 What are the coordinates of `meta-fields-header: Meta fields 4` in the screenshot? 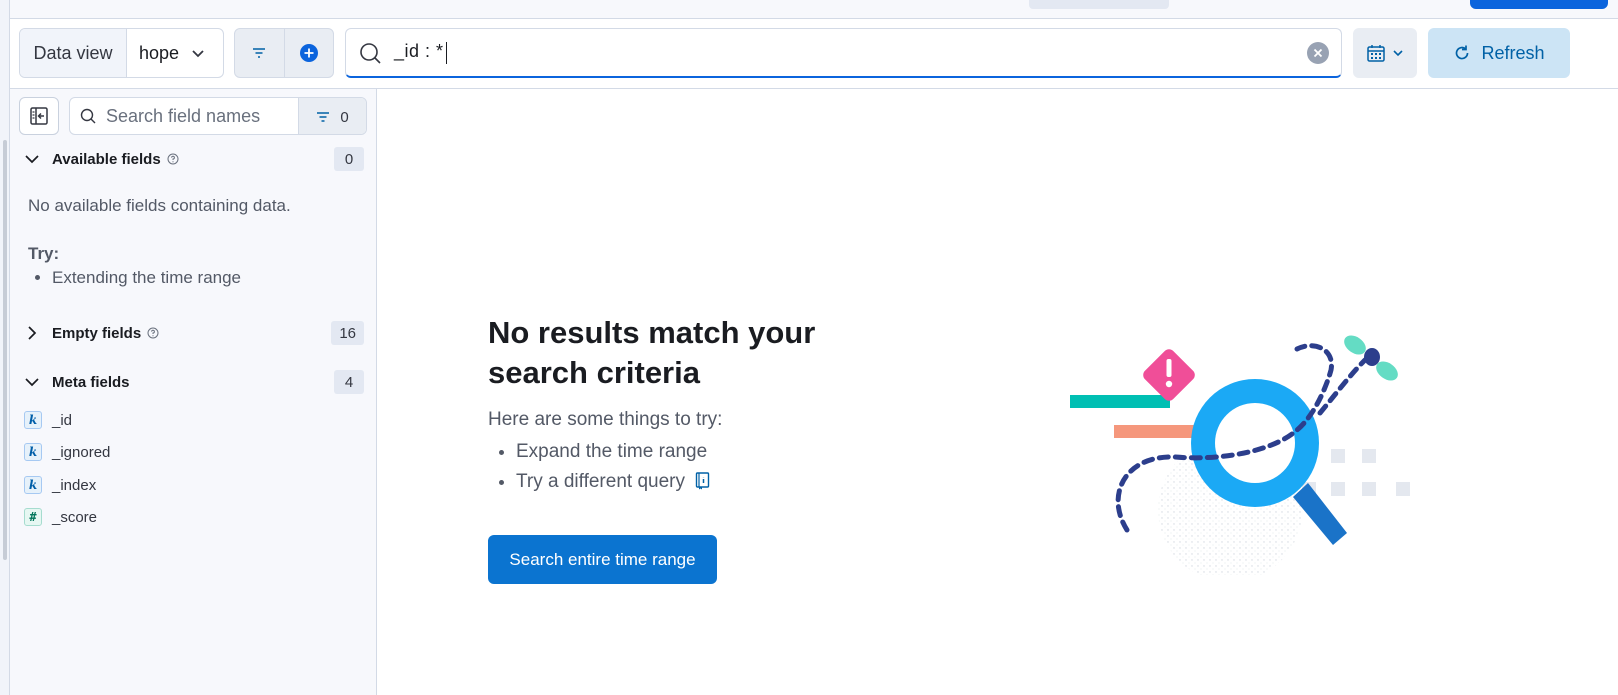 It's located at (193, 382).